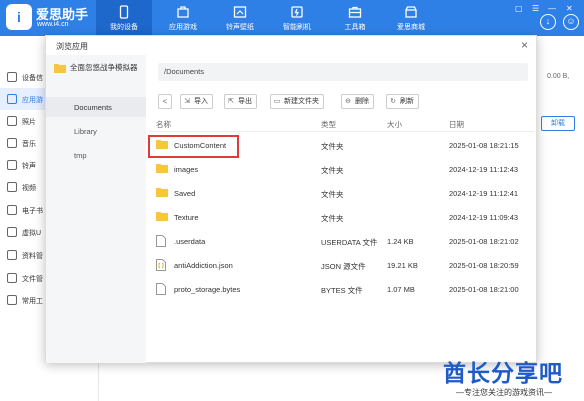  What do you see at coordinates (394, 124) in the screenshot?
I see `column-size: 大小` at bounding box center [394, 124].